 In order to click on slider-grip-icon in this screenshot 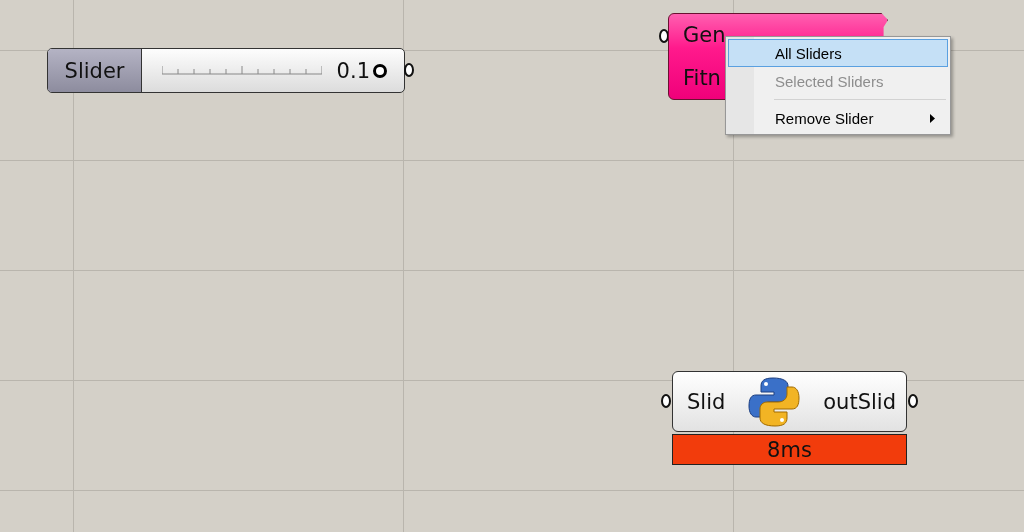, I will do `click(380, 70)`.